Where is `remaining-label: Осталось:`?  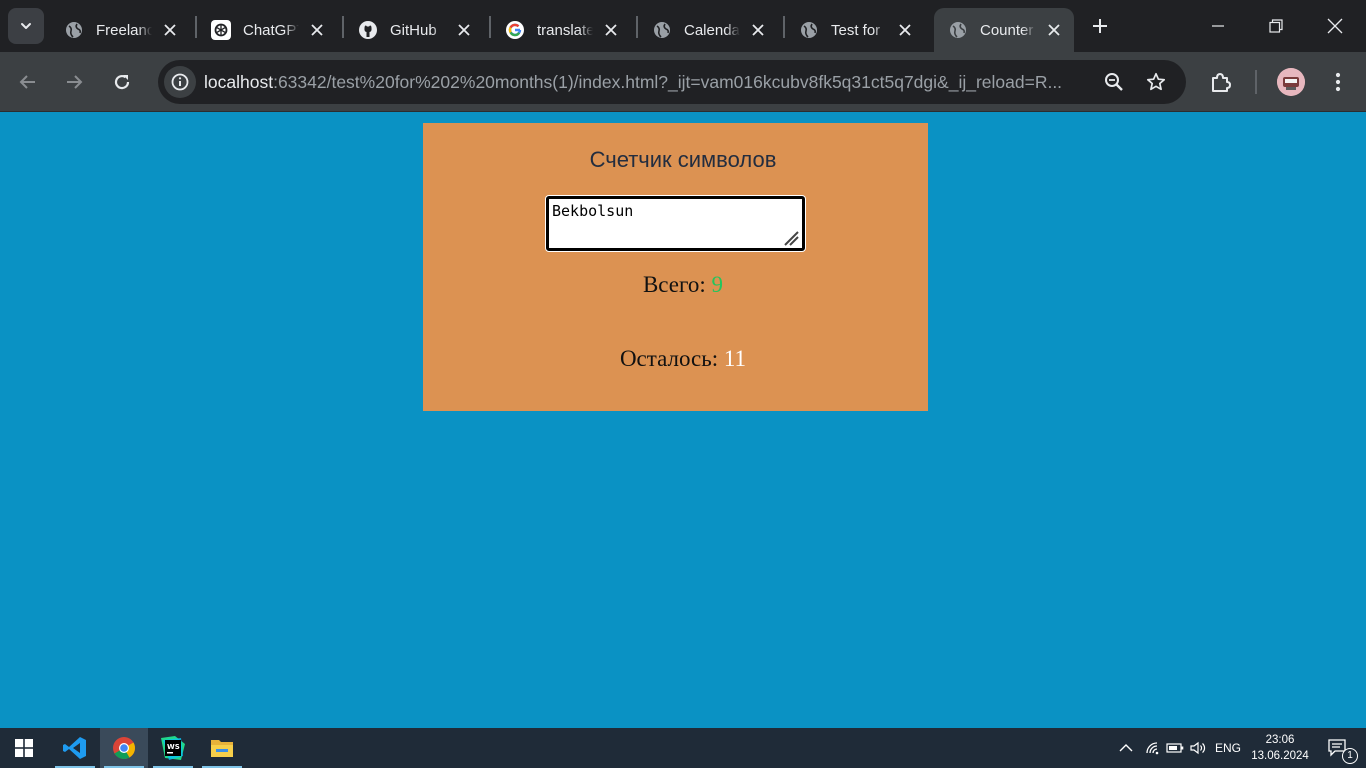
remaining-label: Осталось: is located at coordinates (671, 358).